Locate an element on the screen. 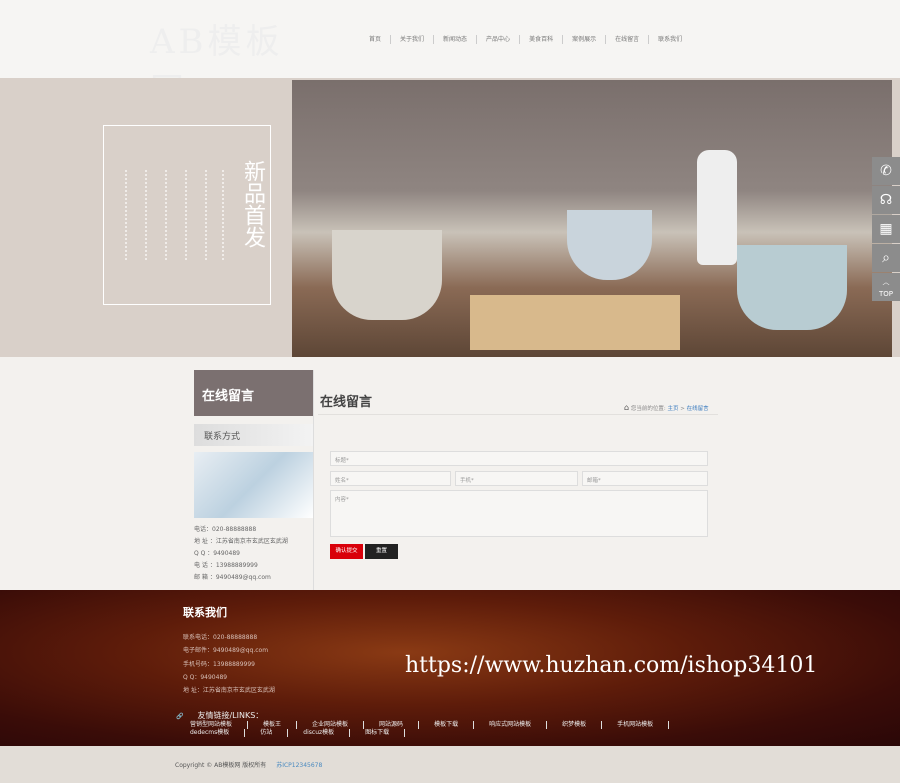 The width and height of the screenshot is (900, 783). copyright-bar: Copyright © AB模板网 版权所有 苏ICP12345678 is located at coordinates (450, 764).